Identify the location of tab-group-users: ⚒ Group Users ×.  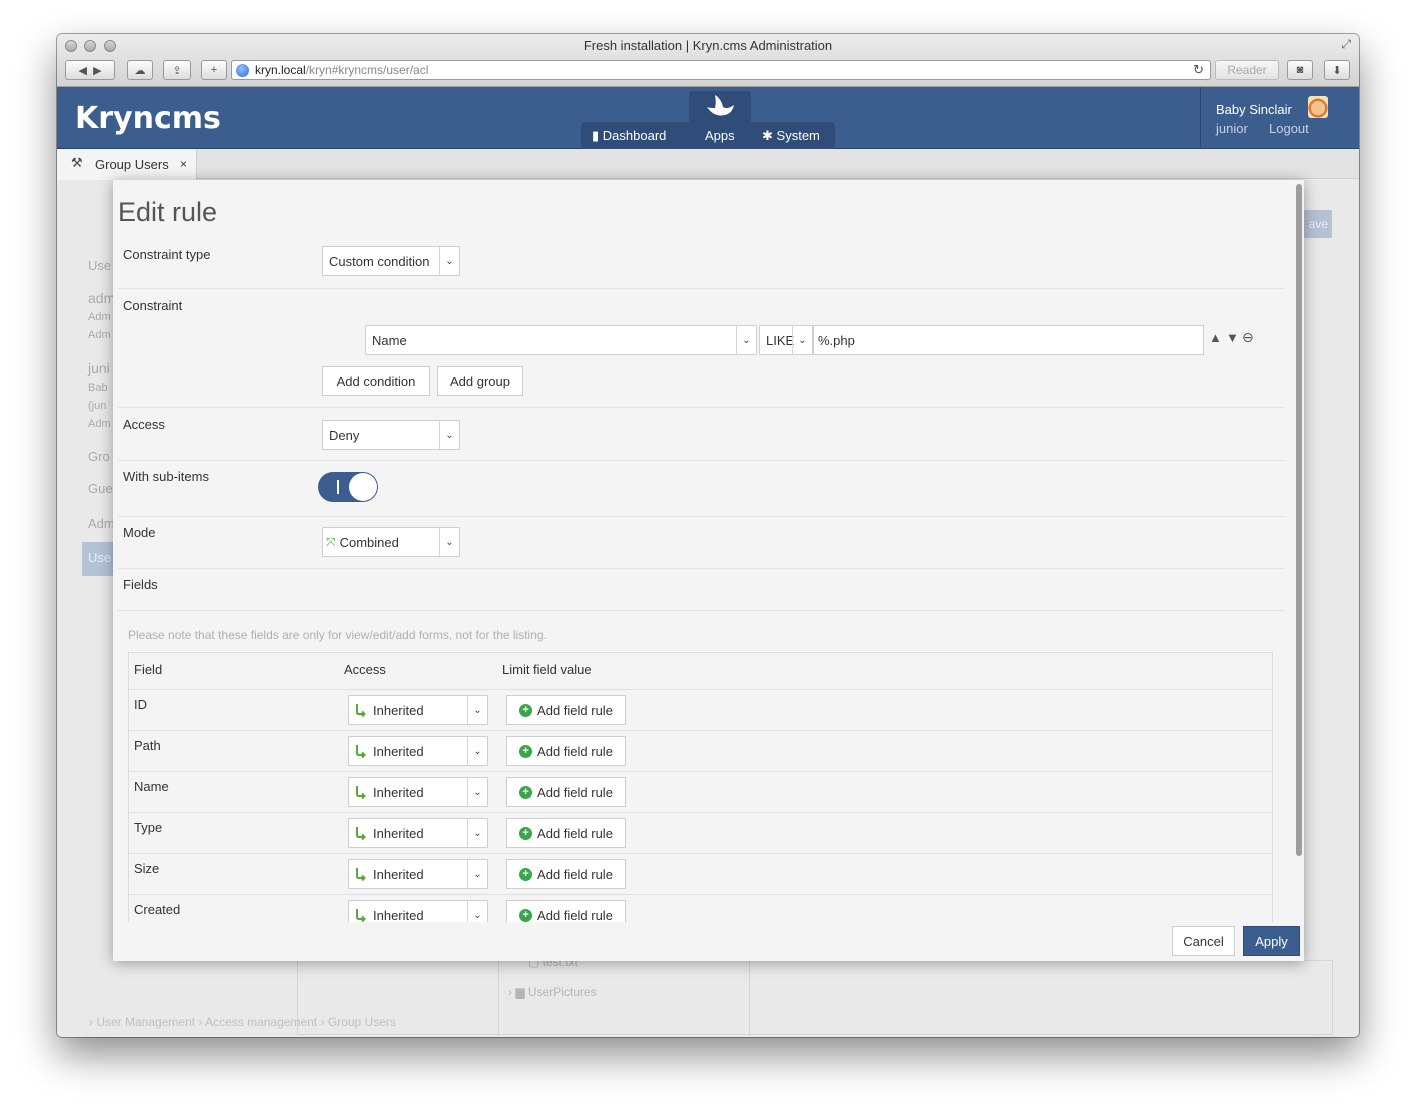
(127, 164).